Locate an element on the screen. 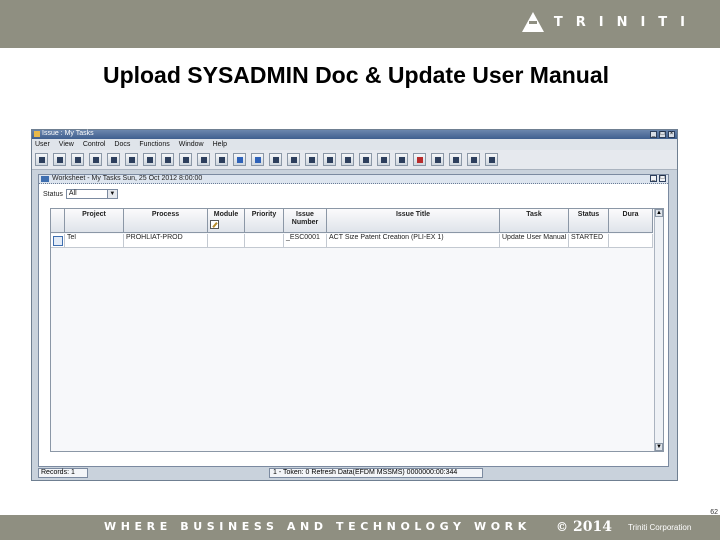  close-button: × is located at coordinates (671, 134).